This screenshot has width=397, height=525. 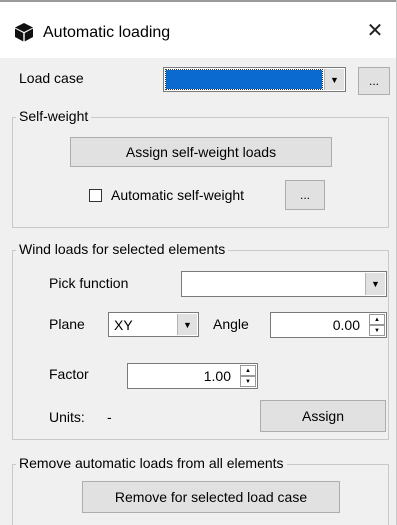 I want to click on assign-wind-button: Assign, so click(x=323, y=416).